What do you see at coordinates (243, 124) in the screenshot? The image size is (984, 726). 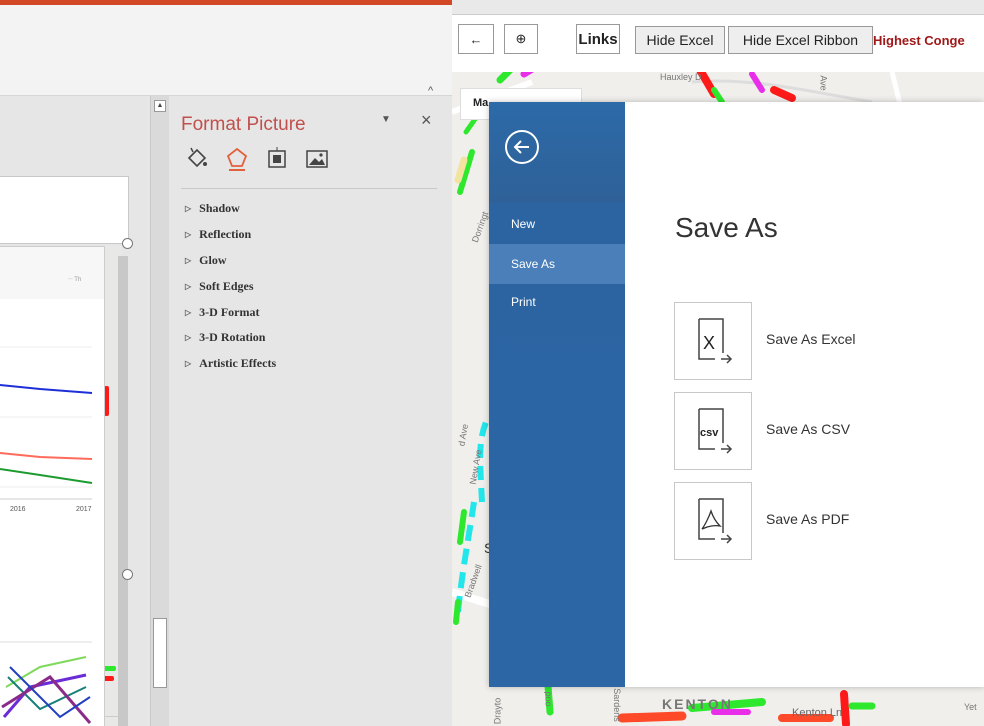 I see `format-pane-title: Format Picture` at bounding box center [243, 124].